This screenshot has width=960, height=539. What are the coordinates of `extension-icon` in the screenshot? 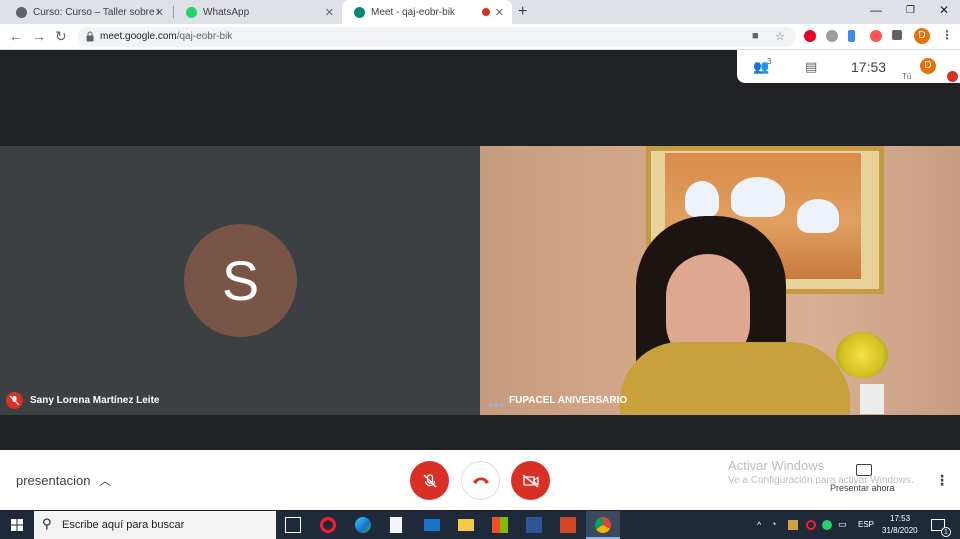 It's located at (832, 36).